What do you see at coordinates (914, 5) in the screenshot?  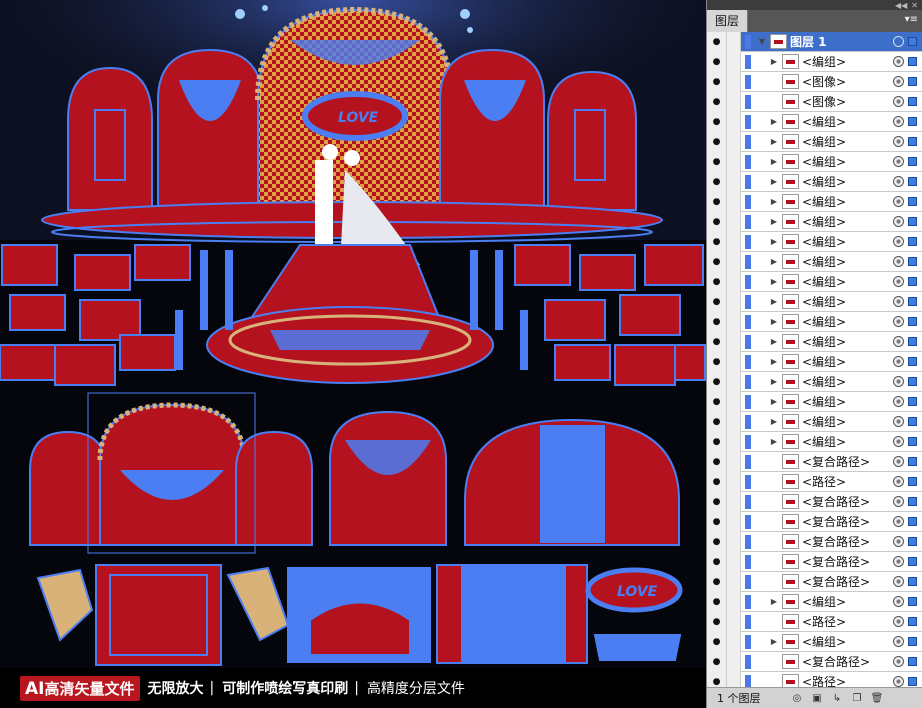 I see `close-panel-icon: ✕` at bounding box center [914, 5].